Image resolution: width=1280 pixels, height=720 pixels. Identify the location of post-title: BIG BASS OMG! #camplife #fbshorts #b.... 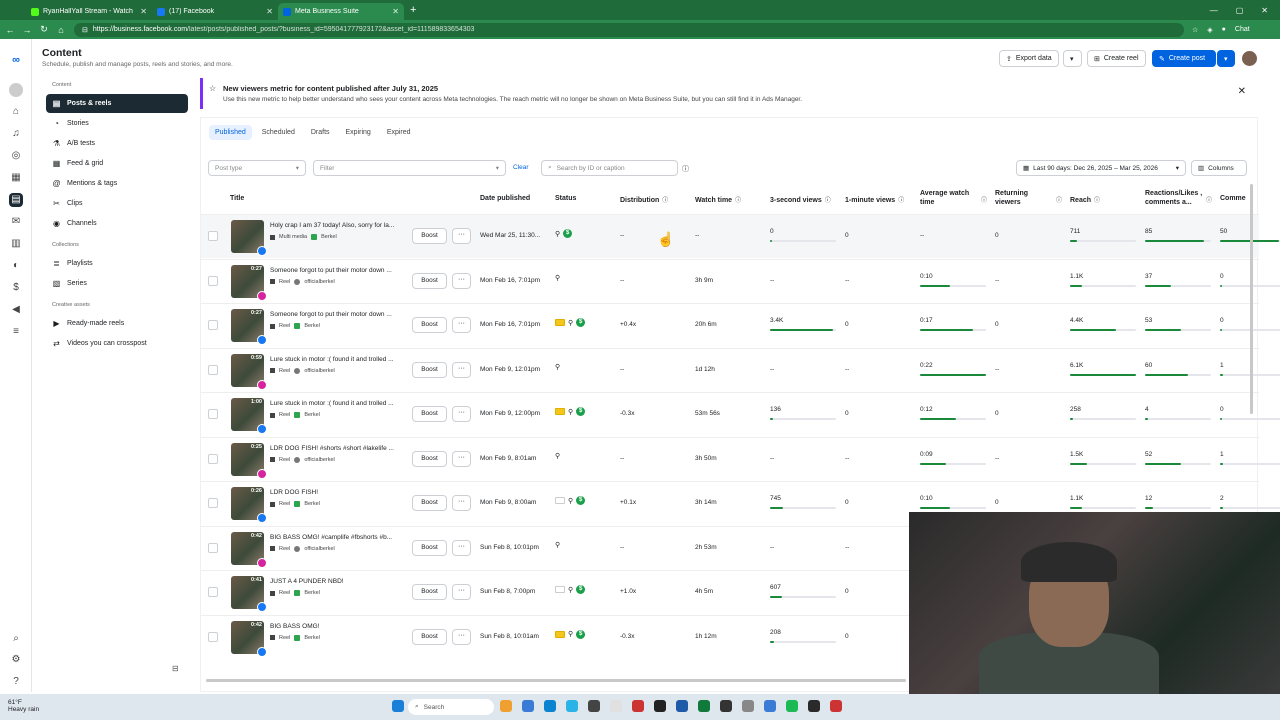
(339, 537).